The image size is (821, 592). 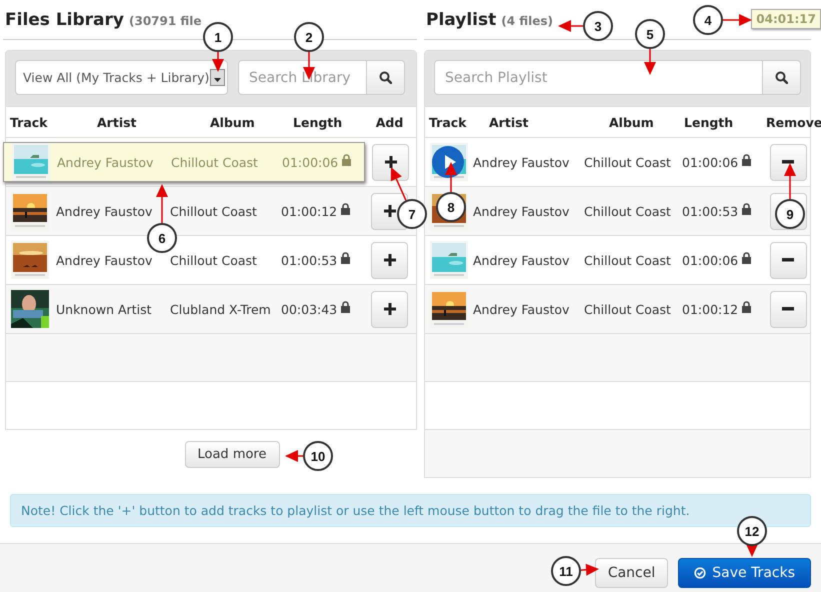 I want to click on search-field: Search Library, so click(x=302, y=77).